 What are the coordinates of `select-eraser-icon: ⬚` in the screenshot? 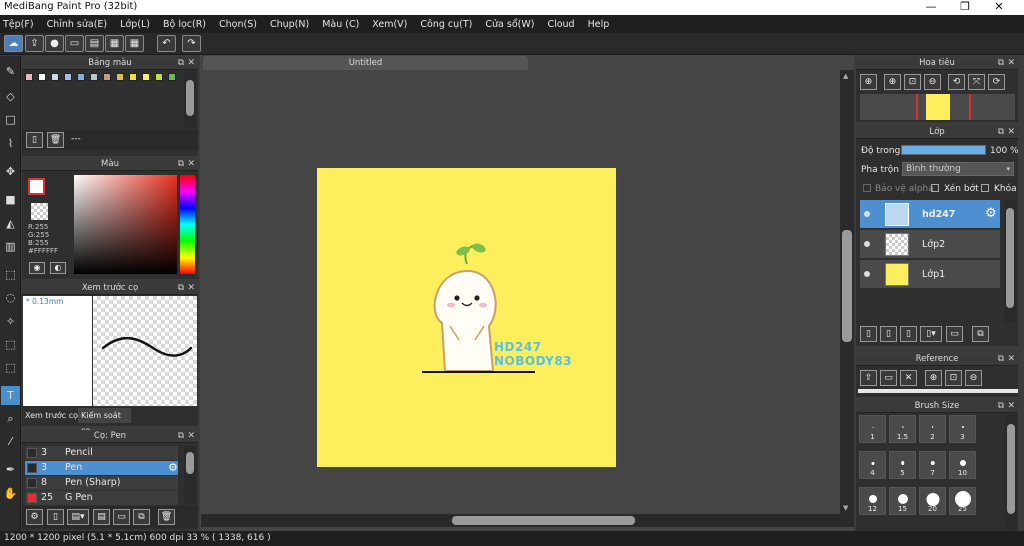 It's located at (10, 367).